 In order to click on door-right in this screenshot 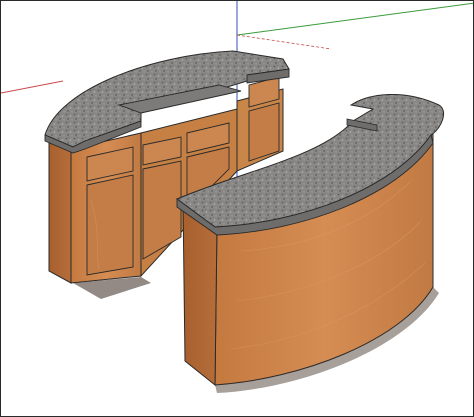, I will do `click(264, 132)`.